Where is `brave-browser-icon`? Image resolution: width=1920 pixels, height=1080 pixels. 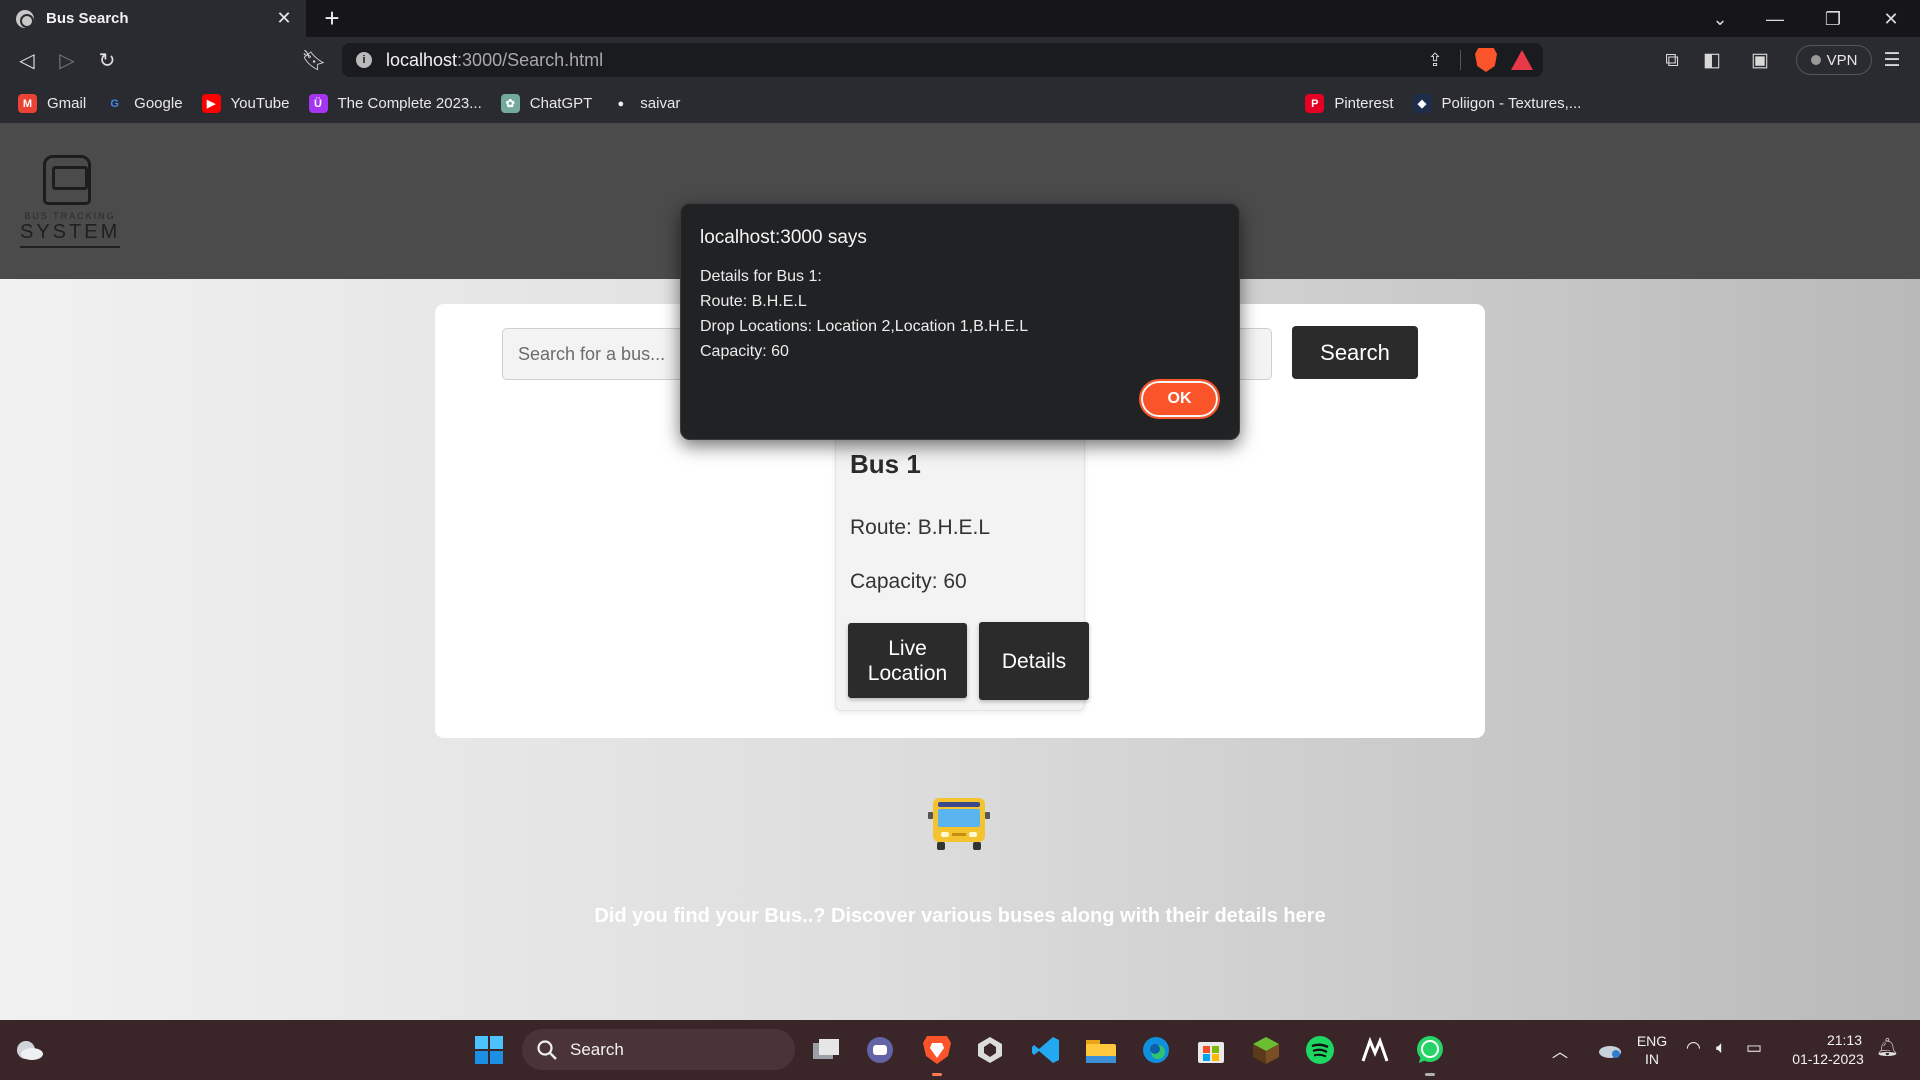 brave-browser-icon is located at coordinates (937, 1054).